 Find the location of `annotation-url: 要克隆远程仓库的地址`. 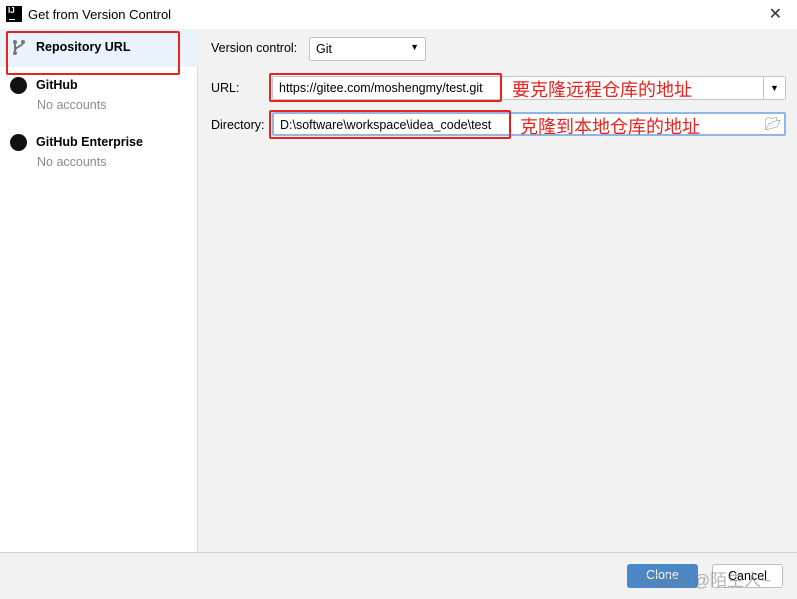

annotation-url: 要克隆远程仓库的地址 is located at coordinates (602, 90).